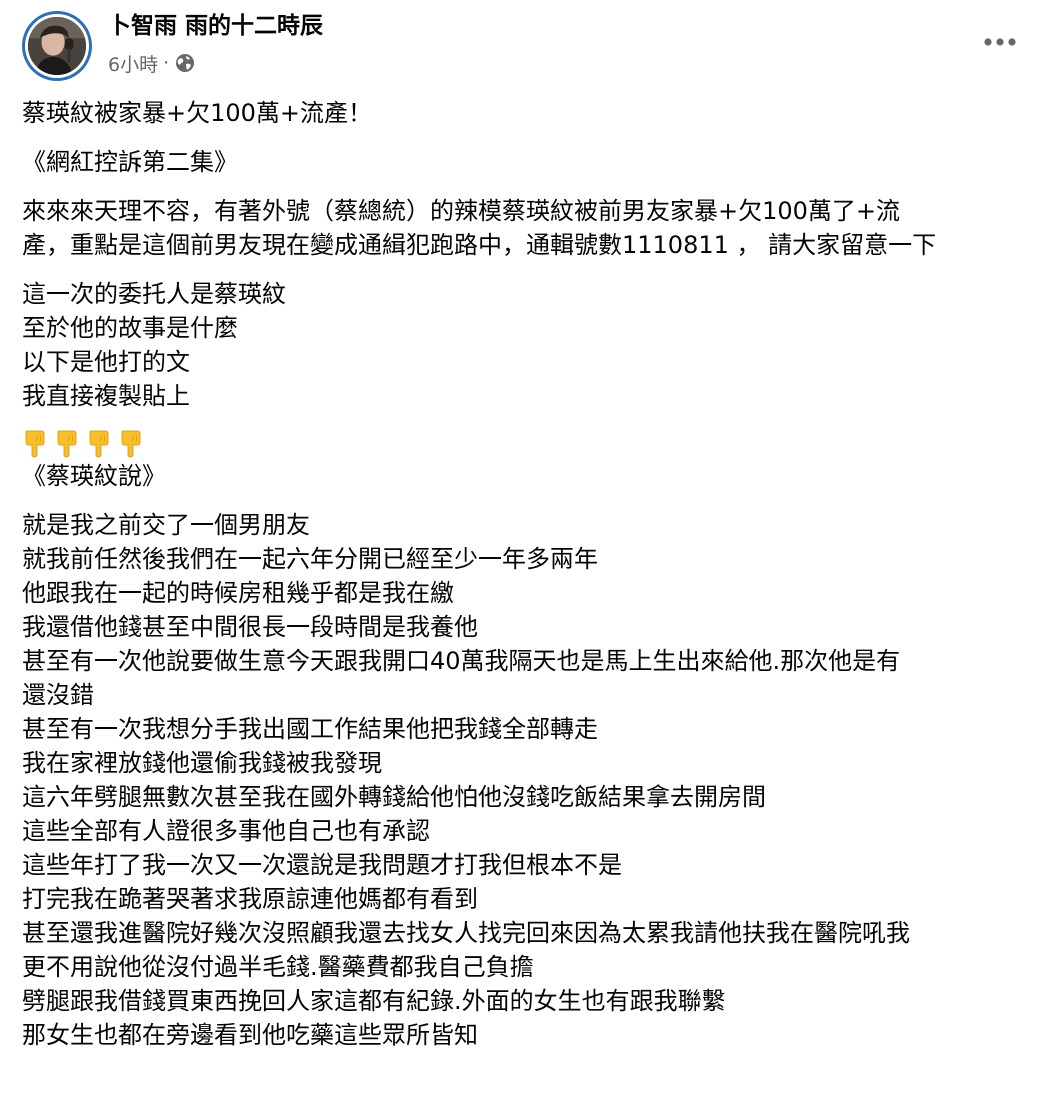 The height and width of the screenshot is (1100, 1042). I want to click on story-line: 我還借他錢甚至中間很長一段時間是我養他, so click(250, 627).